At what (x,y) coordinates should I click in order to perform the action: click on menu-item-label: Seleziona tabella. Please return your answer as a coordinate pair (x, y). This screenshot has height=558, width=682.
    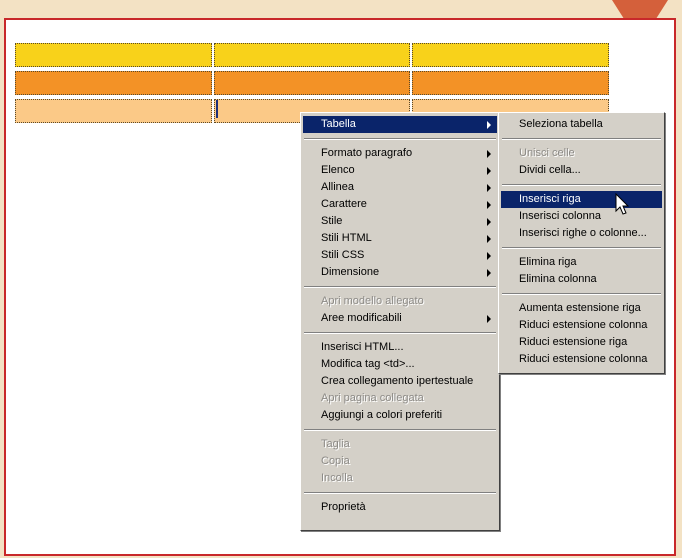
    Looking at the image, I should click on (561, 124).